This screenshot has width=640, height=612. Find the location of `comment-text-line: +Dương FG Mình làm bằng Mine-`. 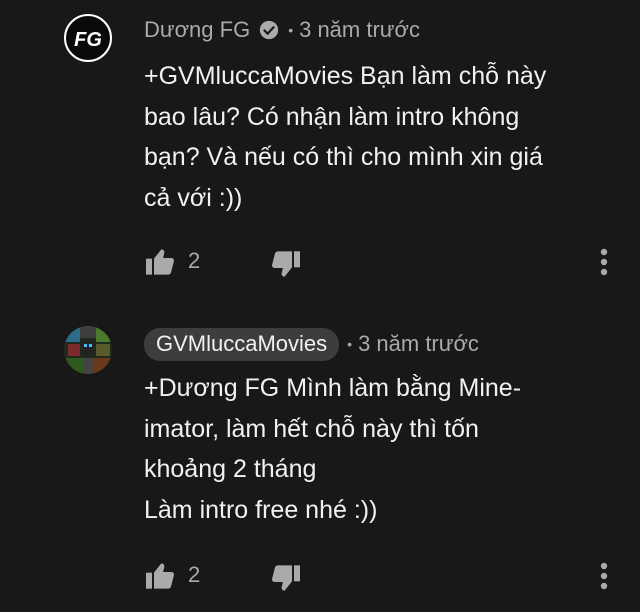

comment-text-line: +Dương FG Mình làm bằng Mine- is located at coordinates (333, 388).